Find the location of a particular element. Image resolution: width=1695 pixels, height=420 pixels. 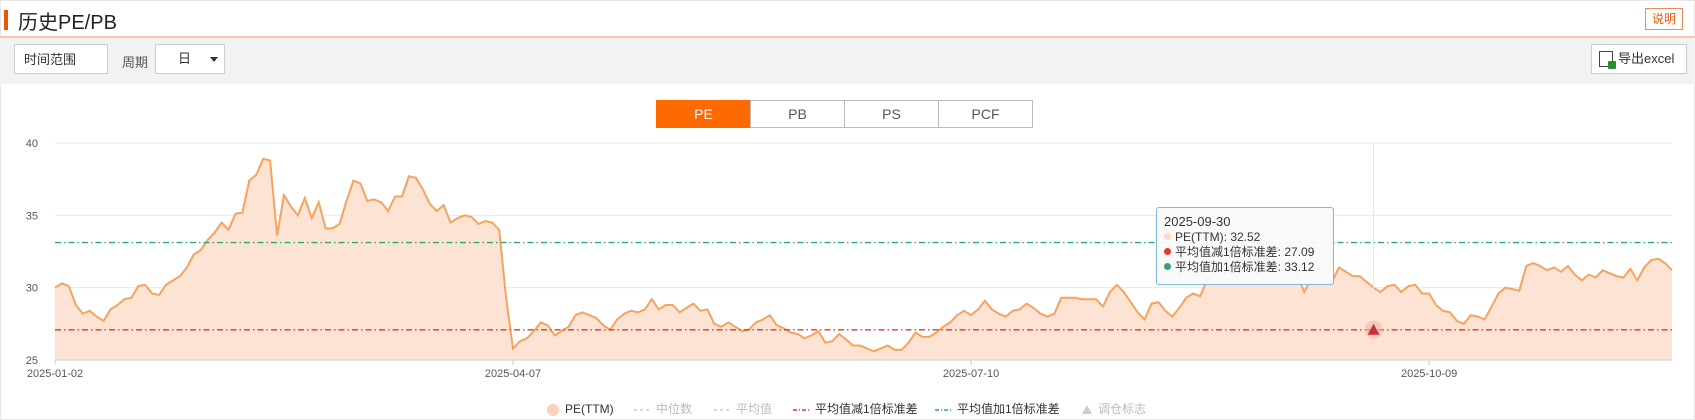

x-tick-label: 2025-07-10 is located at coordinates (971, 374).